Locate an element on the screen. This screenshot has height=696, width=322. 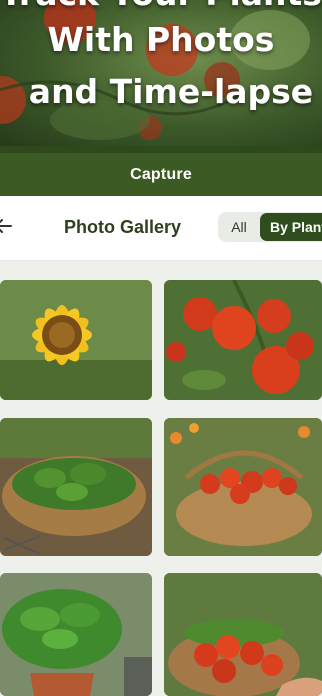
capture-label: Capture is located at coordinates (161, 174).